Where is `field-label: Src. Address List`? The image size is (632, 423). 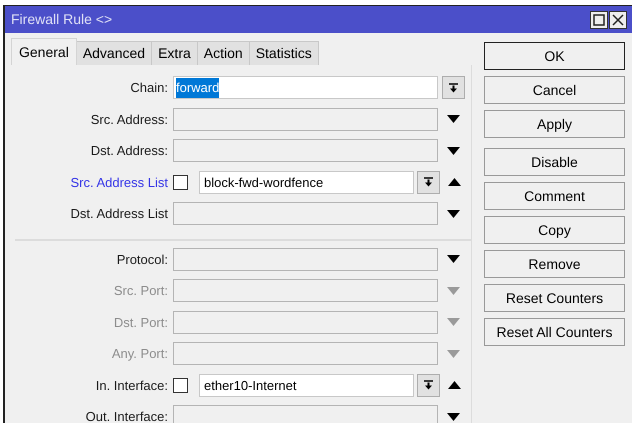 field-label: Src. Address List is located at coordinates (119, 183).